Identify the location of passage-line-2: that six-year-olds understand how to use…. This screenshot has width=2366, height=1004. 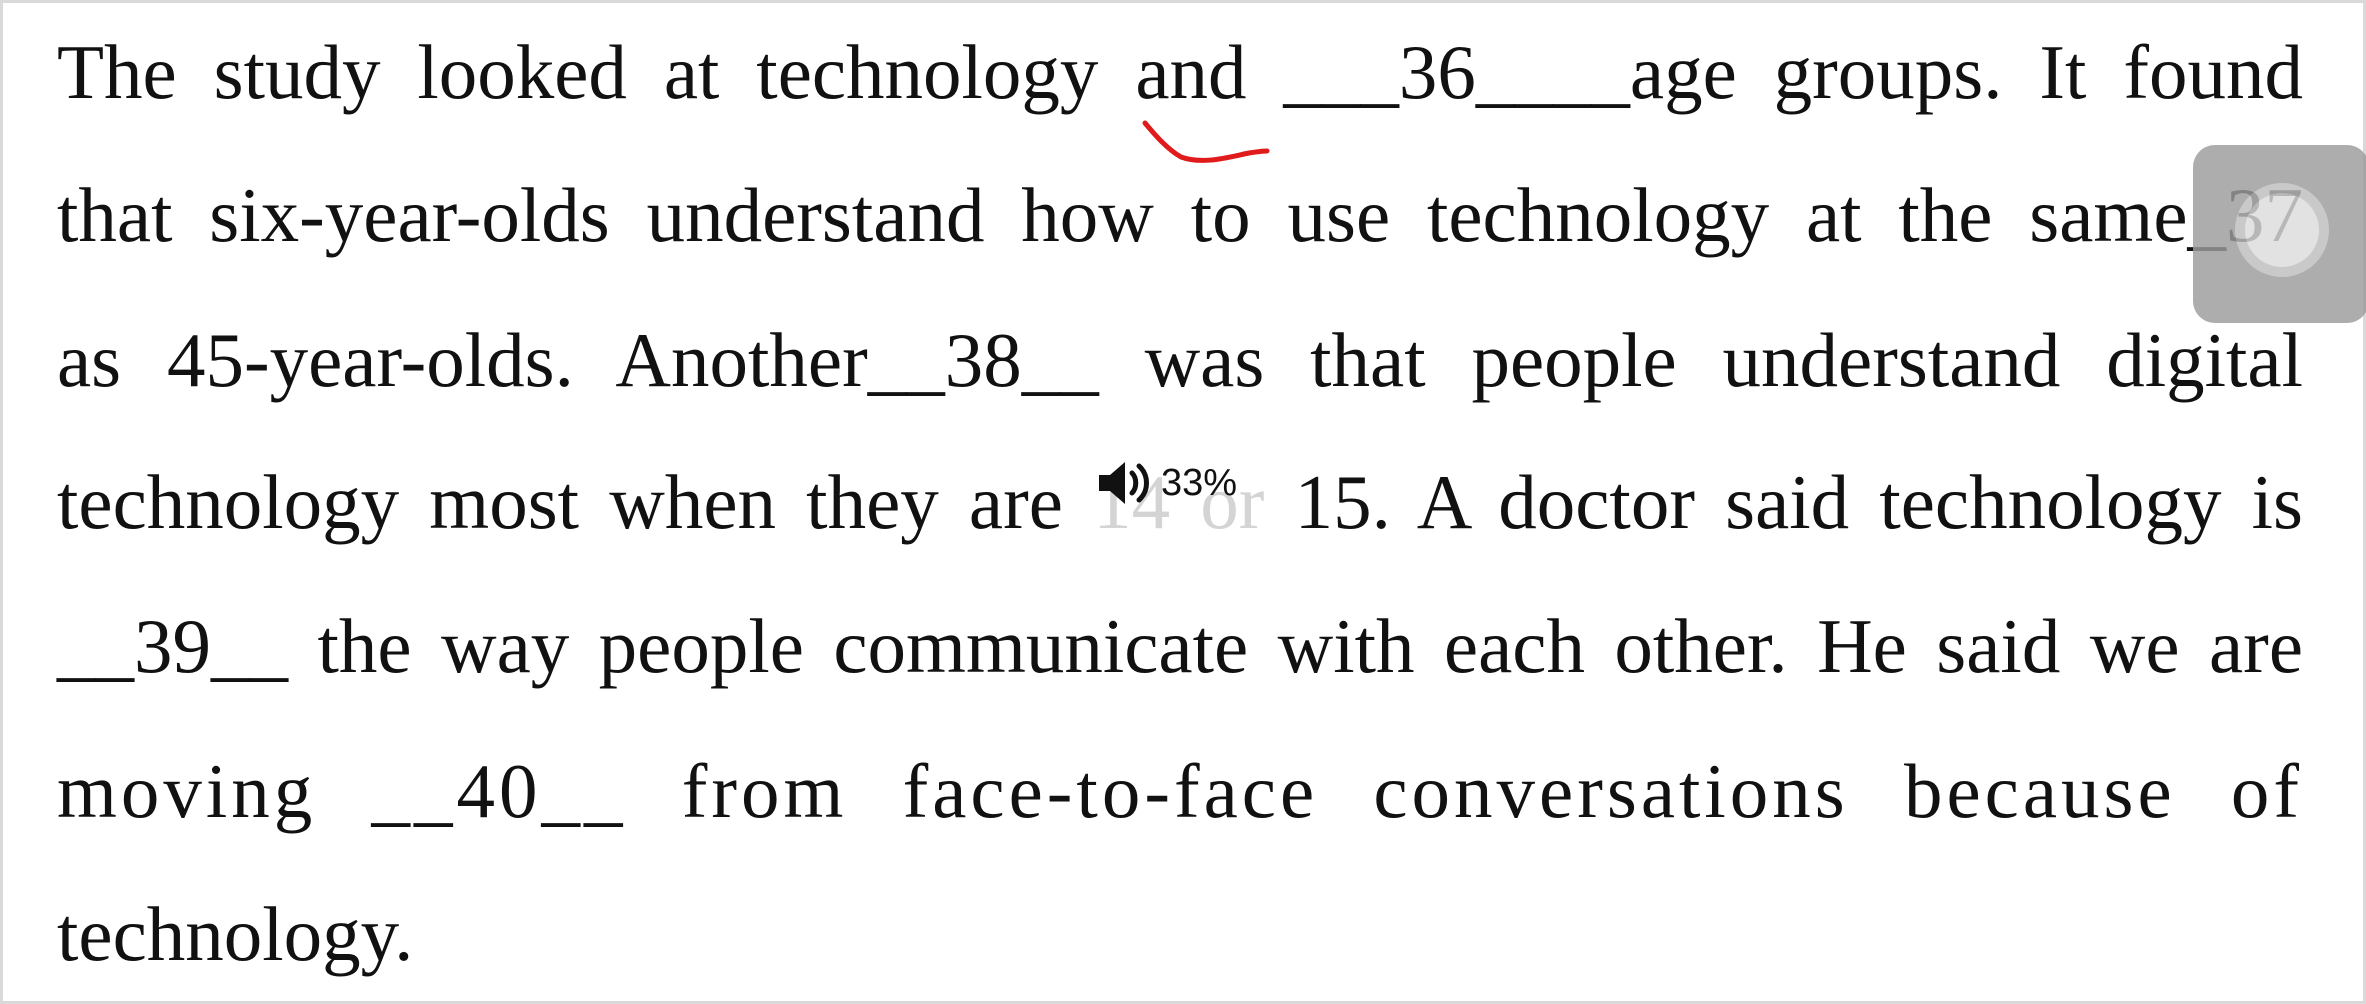
(1180, 215).